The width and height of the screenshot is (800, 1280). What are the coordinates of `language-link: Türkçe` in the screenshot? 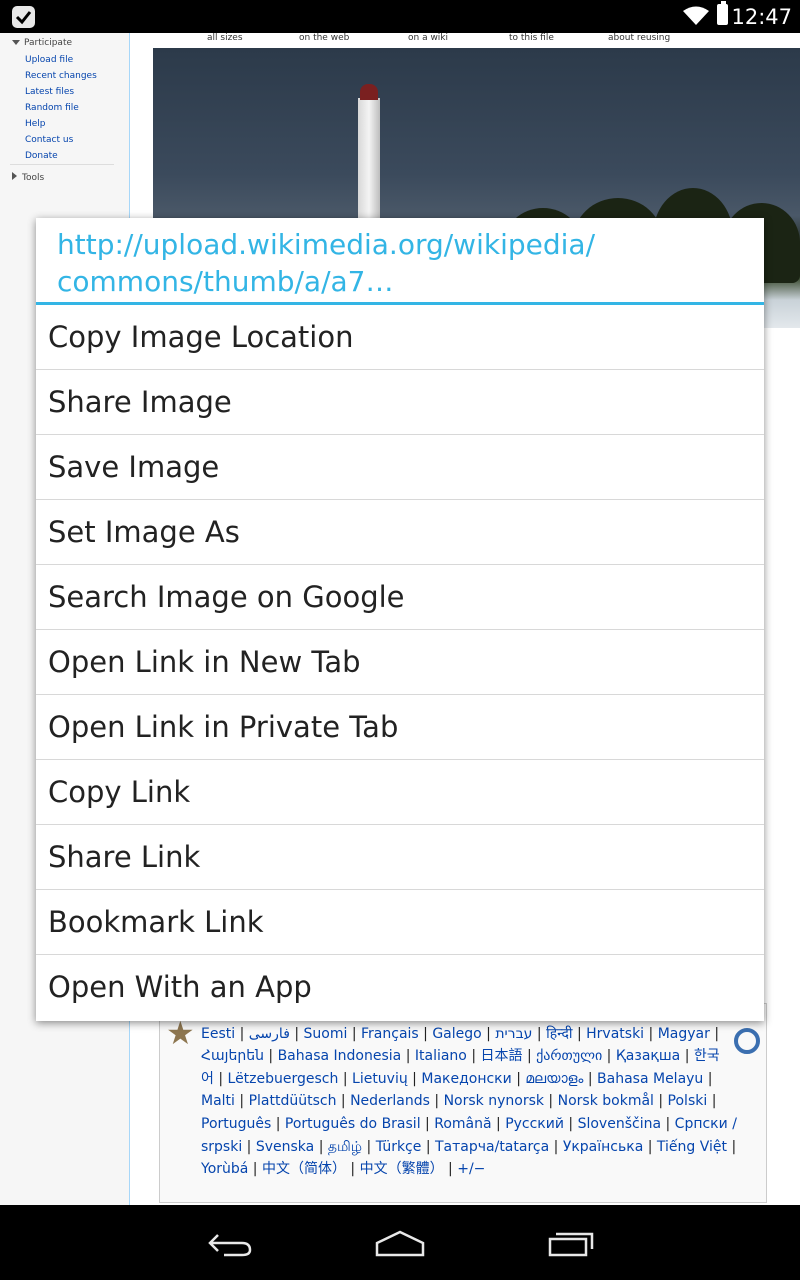 It's located at (399, 1147).